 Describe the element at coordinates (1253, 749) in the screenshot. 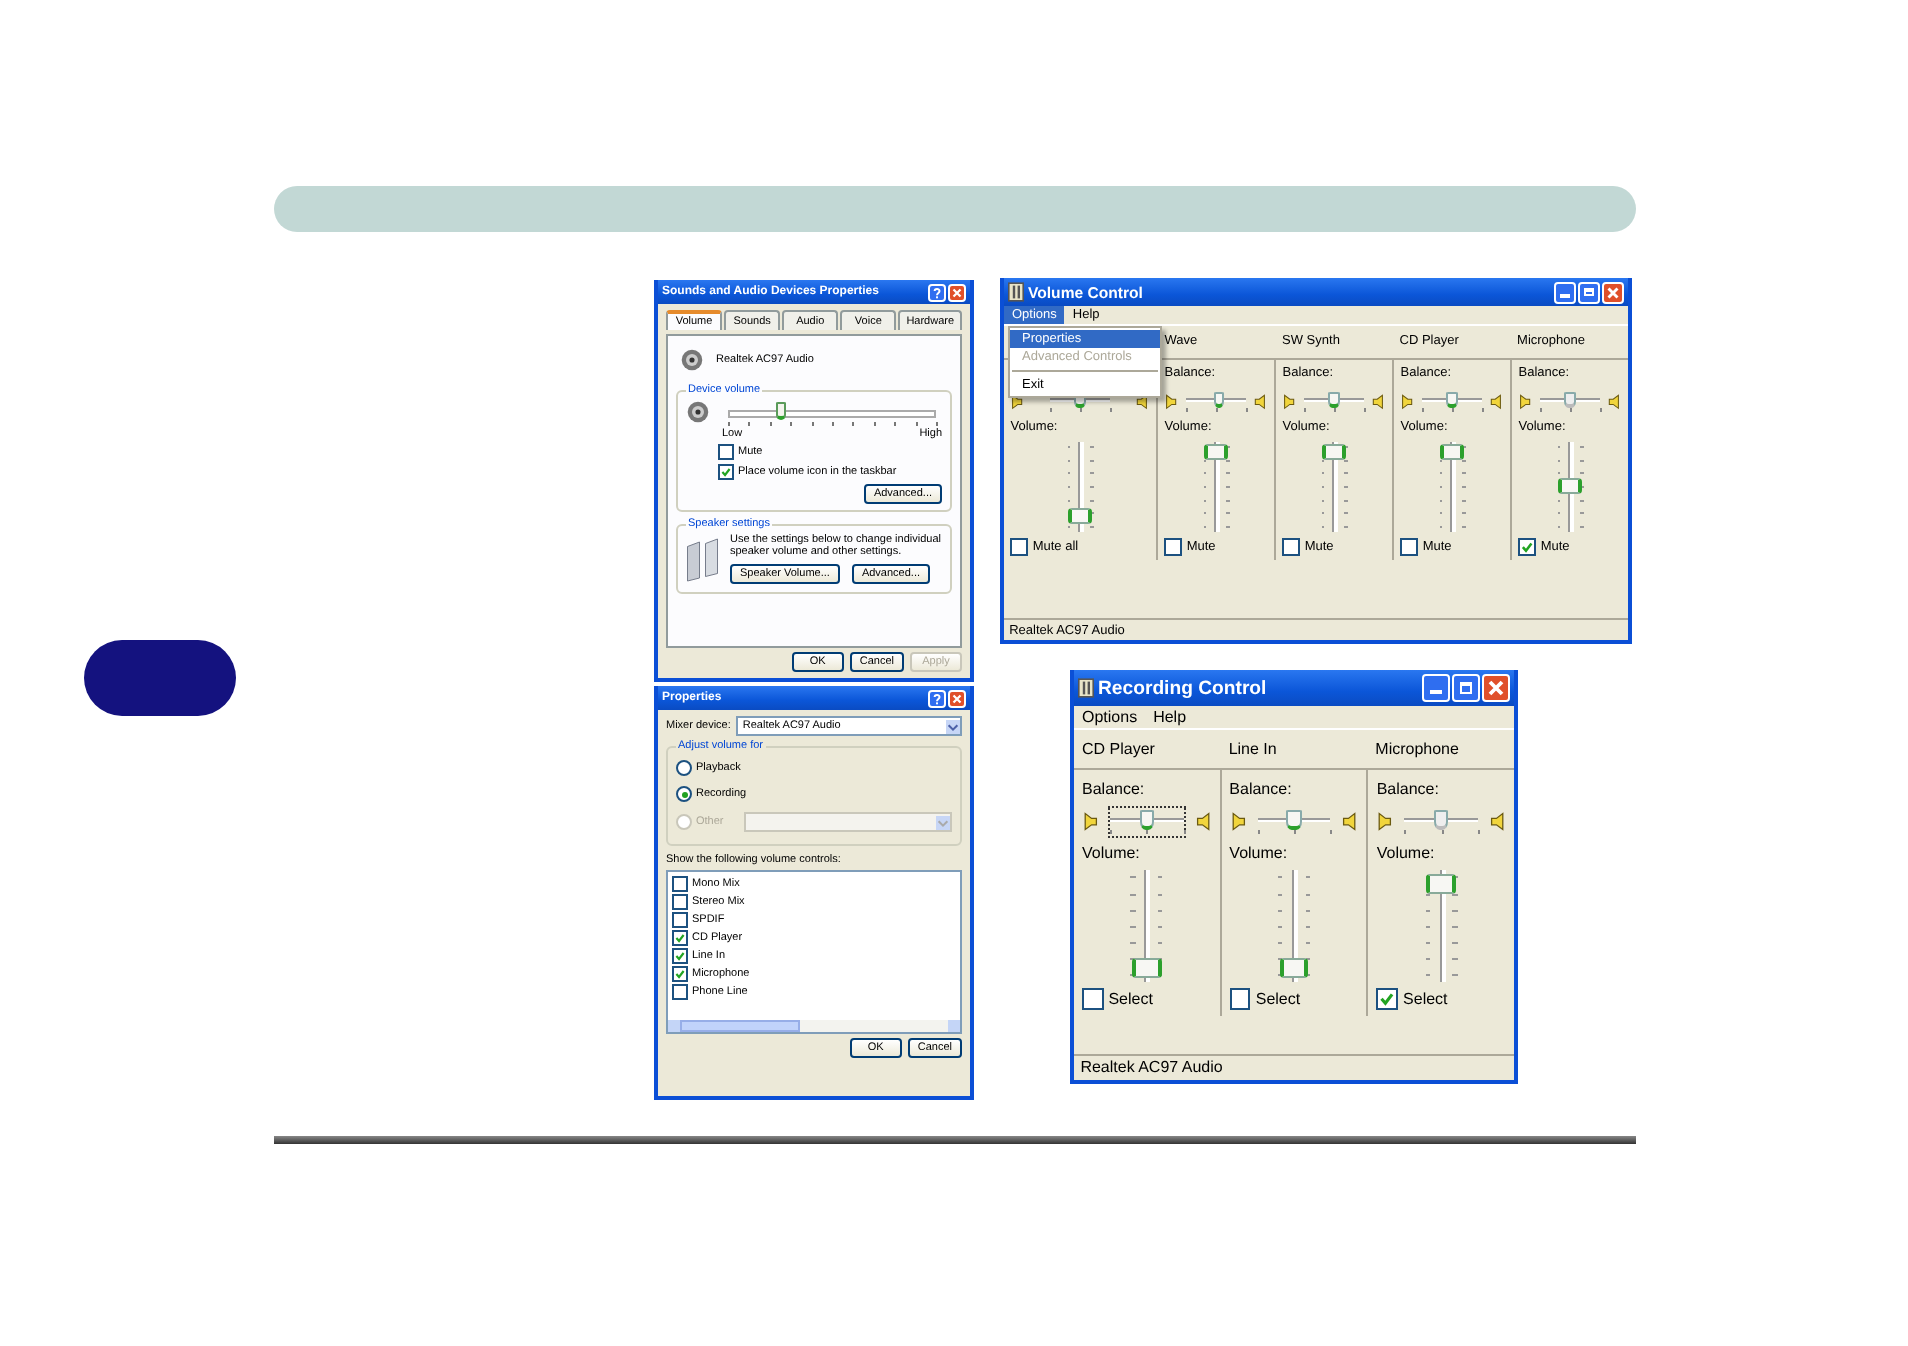

I see `channel-name: Line In` at that location.